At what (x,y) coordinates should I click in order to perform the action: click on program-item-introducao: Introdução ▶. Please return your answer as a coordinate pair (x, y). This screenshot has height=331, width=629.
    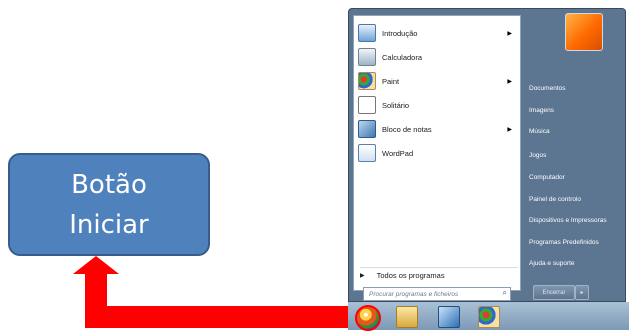
    Looking at the image, I should click on (437, 33).